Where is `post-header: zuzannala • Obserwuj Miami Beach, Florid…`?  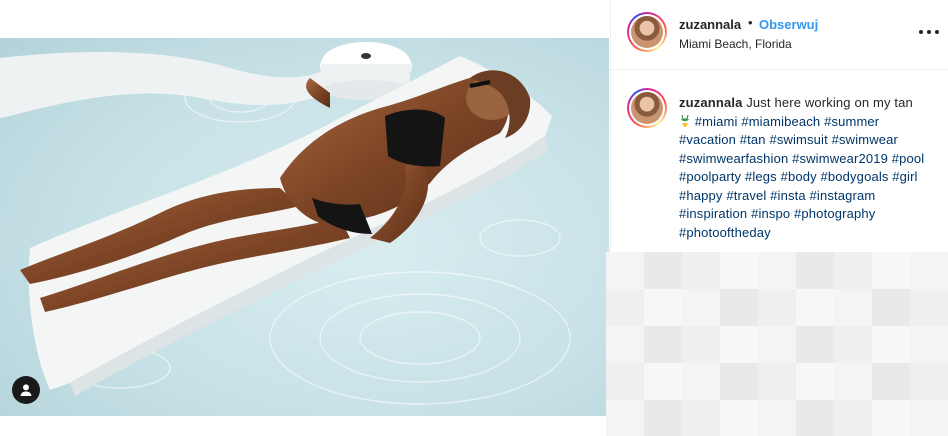
post-header: zuzannala • Obserwuj Miami Beach, Florid… is located at coordinates (779, 35).